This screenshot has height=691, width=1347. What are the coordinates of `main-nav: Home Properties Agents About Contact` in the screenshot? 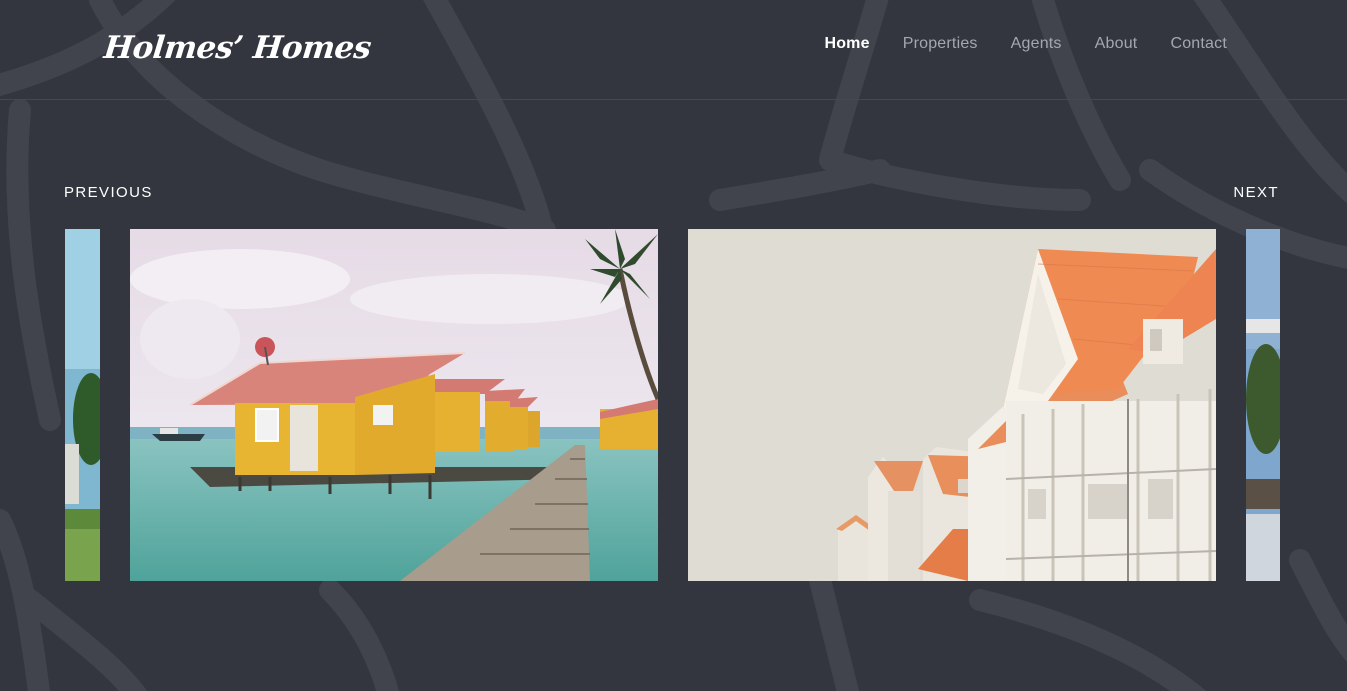 It's located at (1025, 44).